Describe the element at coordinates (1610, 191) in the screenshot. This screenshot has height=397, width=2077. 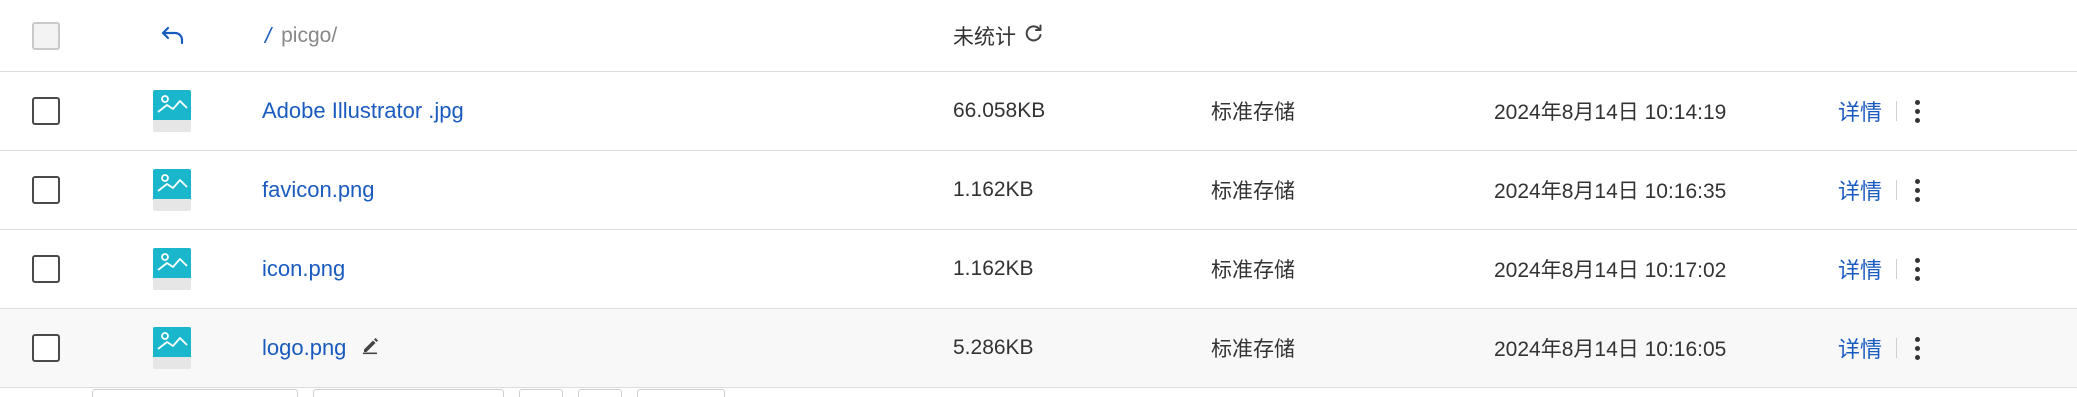
I see `modified-date: 2024年8月14日 10:16:35` at that location.